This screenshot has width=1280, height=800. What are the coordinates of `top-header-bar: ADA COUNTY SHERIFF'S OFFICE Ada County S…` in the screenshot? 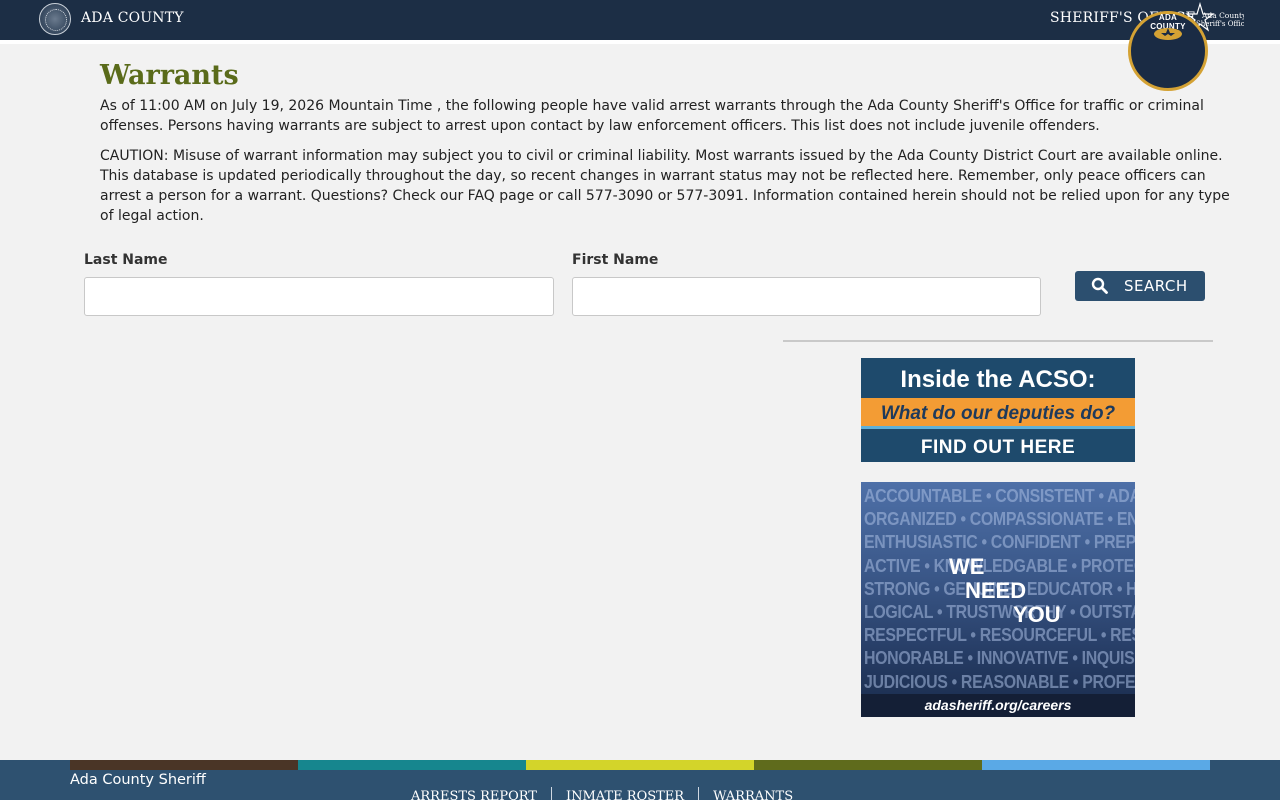 It's located at (640, 20).